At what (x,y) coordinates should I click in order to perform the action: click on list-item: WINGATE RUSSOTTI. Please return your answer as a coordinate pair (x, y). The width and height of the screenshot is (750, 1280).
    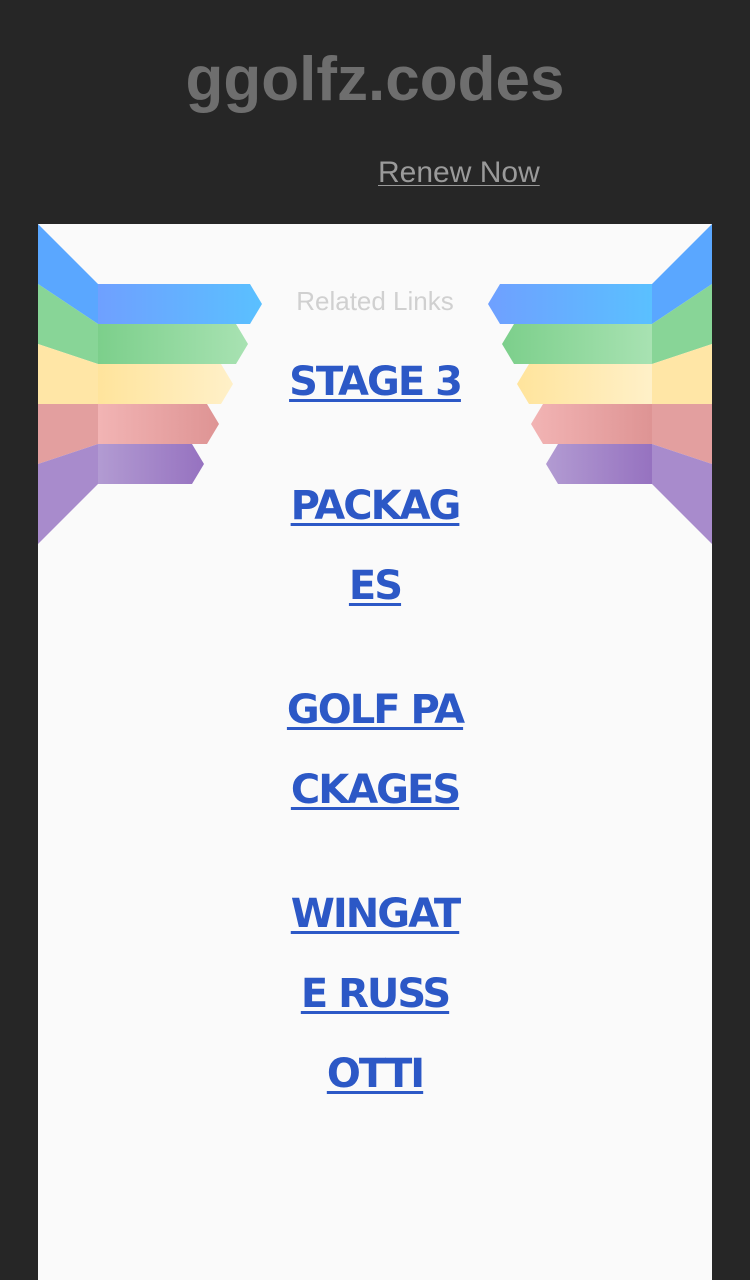
    Looking at the image, I should click on (375, 994).